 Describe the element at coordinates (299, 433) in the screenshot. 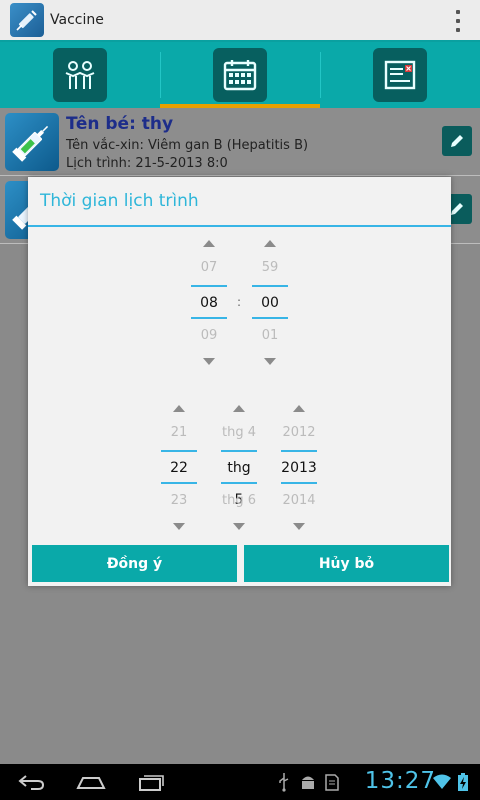

I see `year-prev: 2012` at that location.